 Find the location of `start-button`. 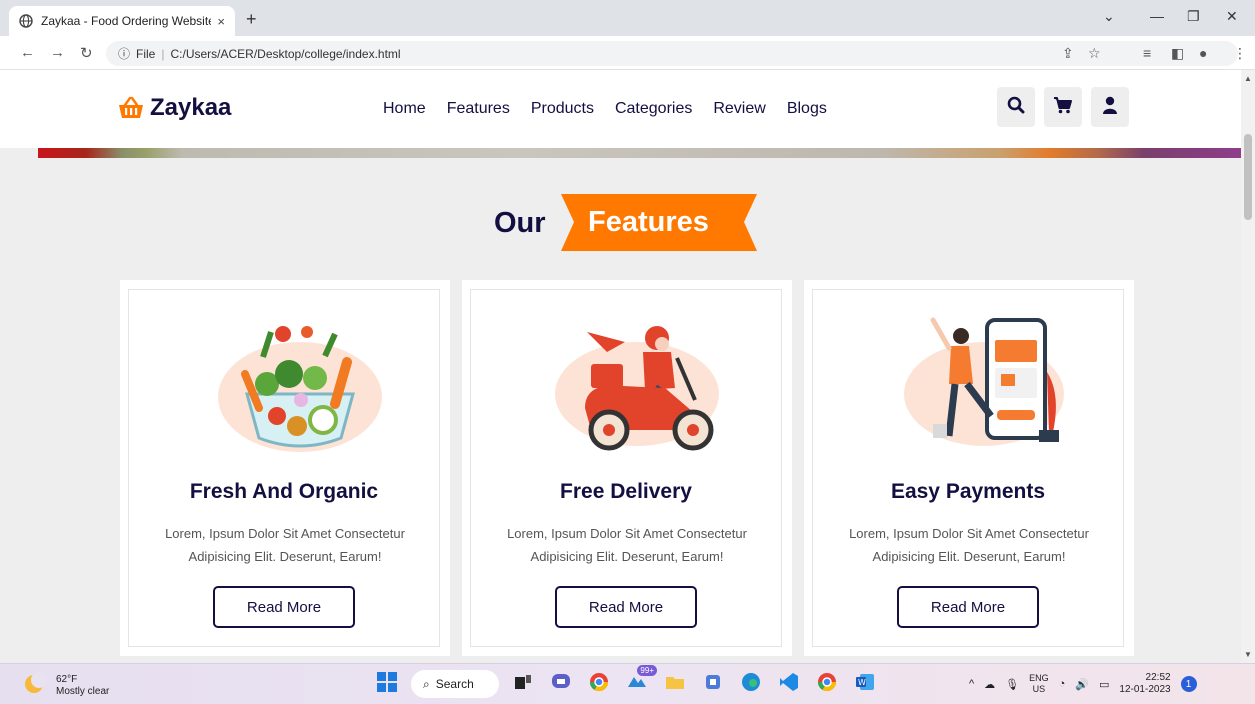

start-button is located at coordinates (387, 684).